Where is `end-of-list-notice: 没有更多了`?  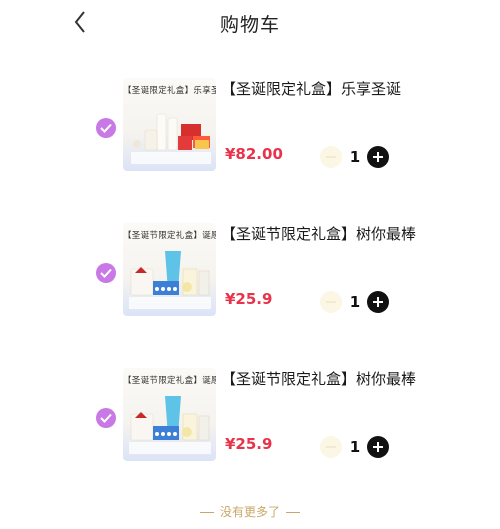
end-of-list-notice: 没有更多了 is located at coordinates (250, 511).